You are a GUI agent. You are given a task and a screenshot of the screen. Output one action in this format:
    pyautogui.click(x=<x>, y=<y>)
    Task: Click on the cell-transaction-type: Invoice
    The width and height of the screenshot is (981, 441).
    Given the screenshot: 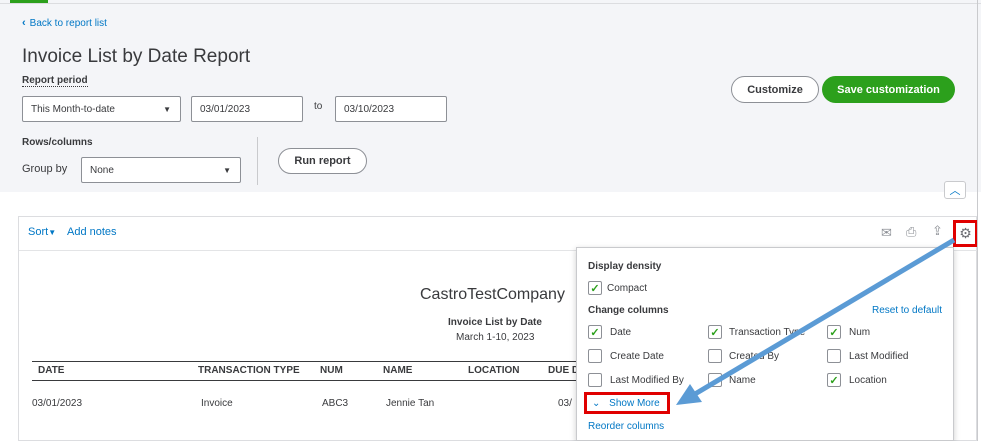 What is the action you would take?
    pyautogui.click(x=217, y=403)
    